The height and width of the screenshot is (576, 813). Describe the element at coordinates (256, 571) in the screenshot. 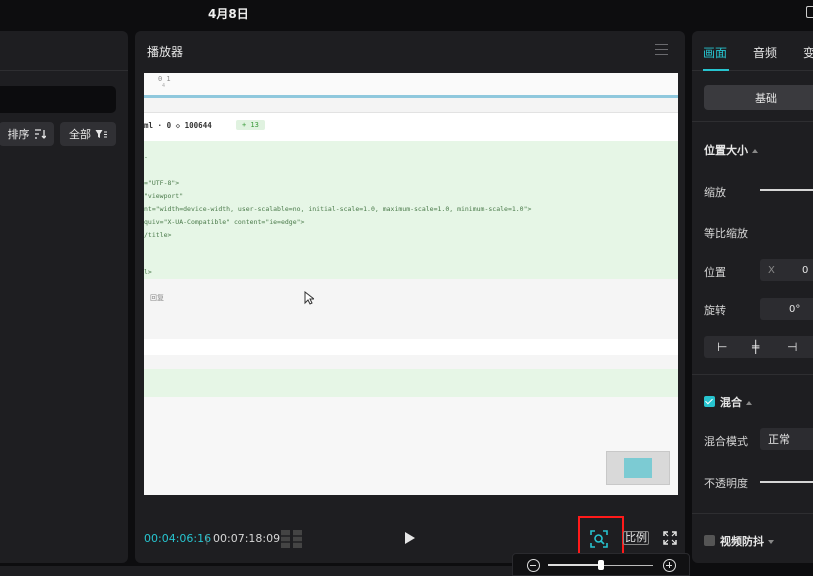

I see `timeline-strip` at that location.